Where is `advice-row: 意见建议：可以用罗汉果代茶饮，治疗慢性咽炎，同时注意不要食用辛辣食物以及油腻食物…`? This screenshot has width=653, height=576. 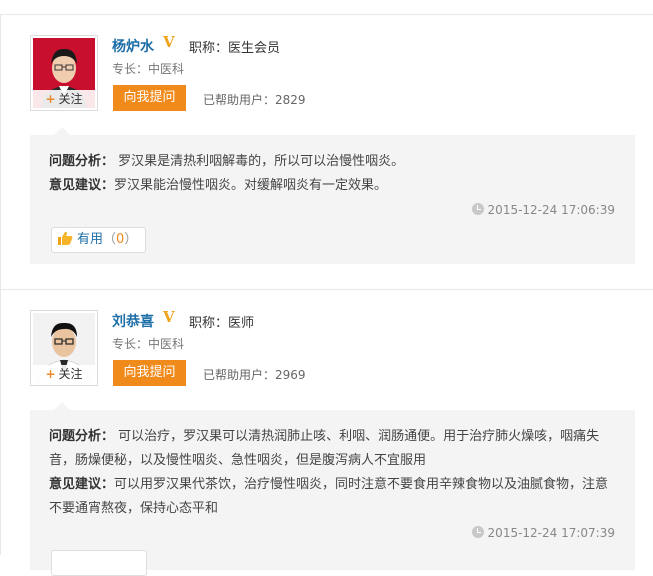 advice-row: 意见建议：可以用罗汉果代茶饮，治疗慢性咽炎，同时注意不要食用辛辣食物以及油腻食物… is located at coordinates (334, 497).